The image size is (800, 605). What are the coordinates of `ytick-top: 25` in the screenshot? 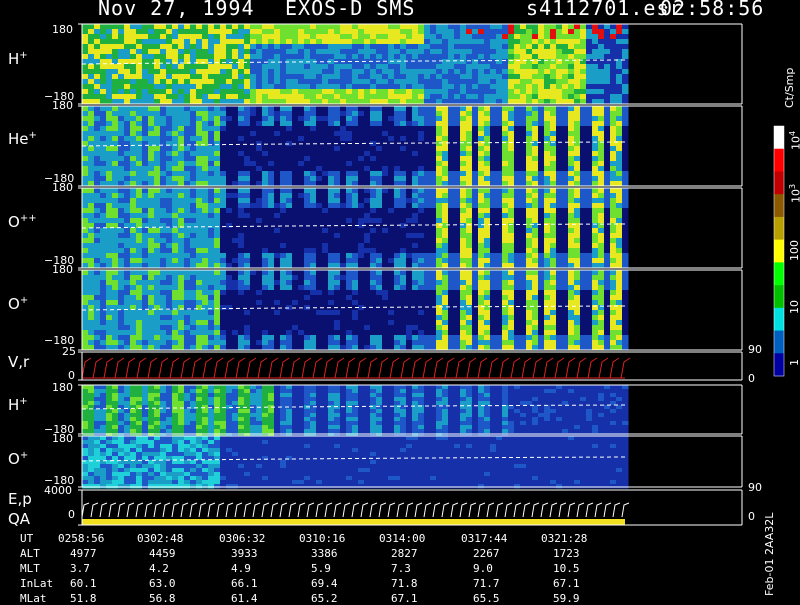 It's located at (69, 351).